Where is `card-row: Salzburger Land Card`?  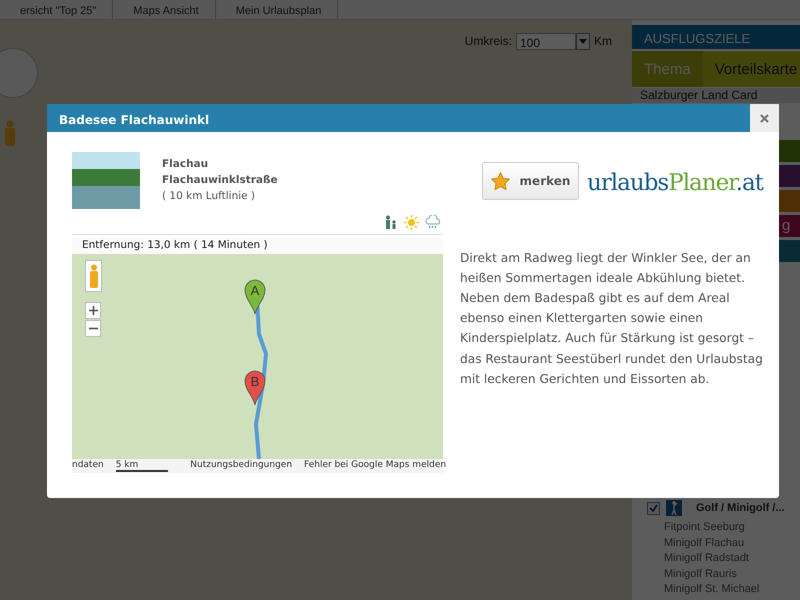
card-row: Salzburger Land Card is located at coordinates (716, 95).